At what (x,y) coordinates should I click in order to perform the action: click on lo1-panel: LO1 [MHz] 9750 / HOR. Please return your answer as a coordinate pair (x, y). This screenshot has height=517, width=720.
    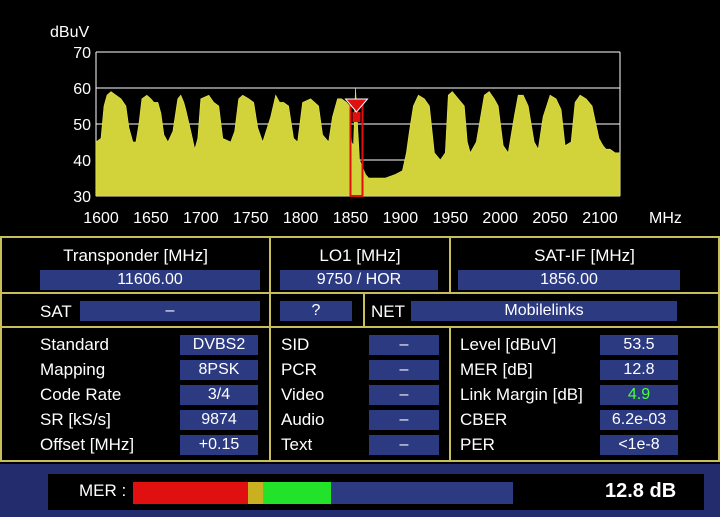
    Looking at the image, I should click on (360, 265).